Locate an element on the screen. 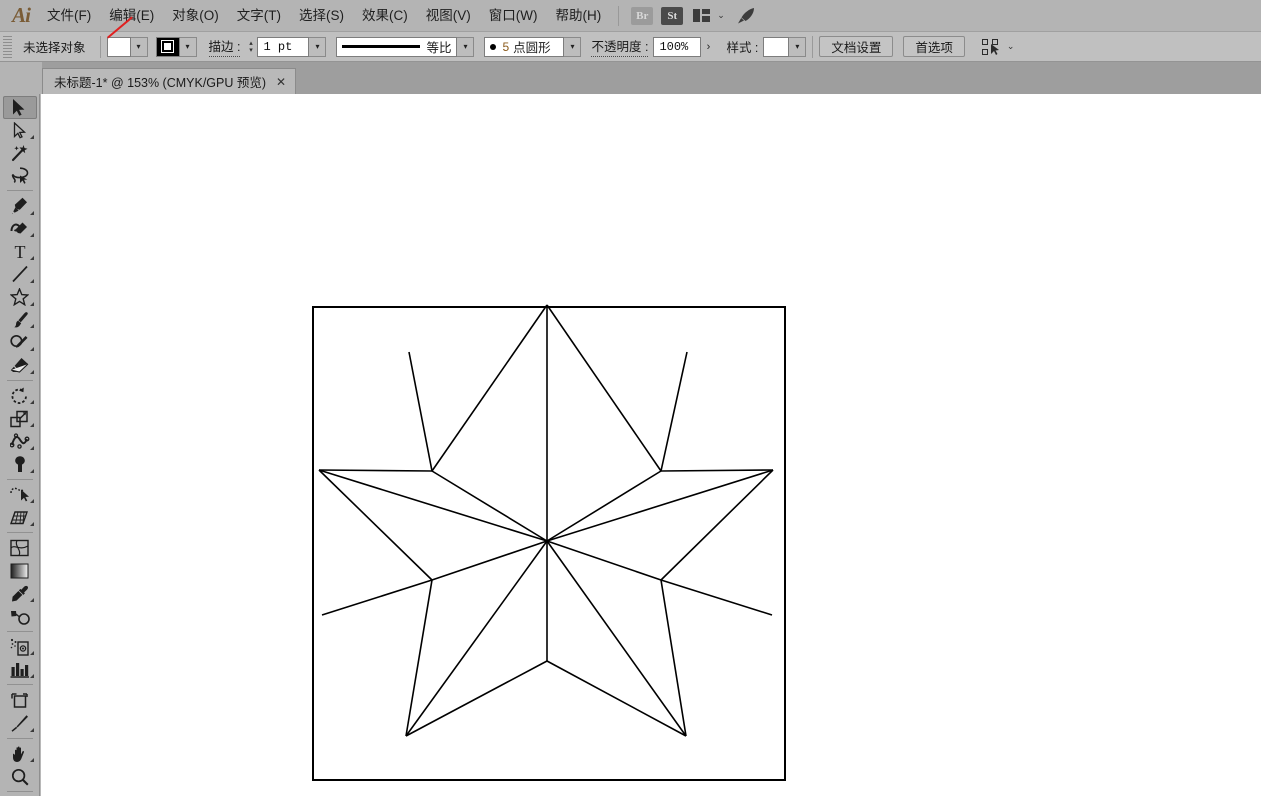 The image size is (1261, 796). menu-type: 文字(T) is located at coordinates (259, 16).